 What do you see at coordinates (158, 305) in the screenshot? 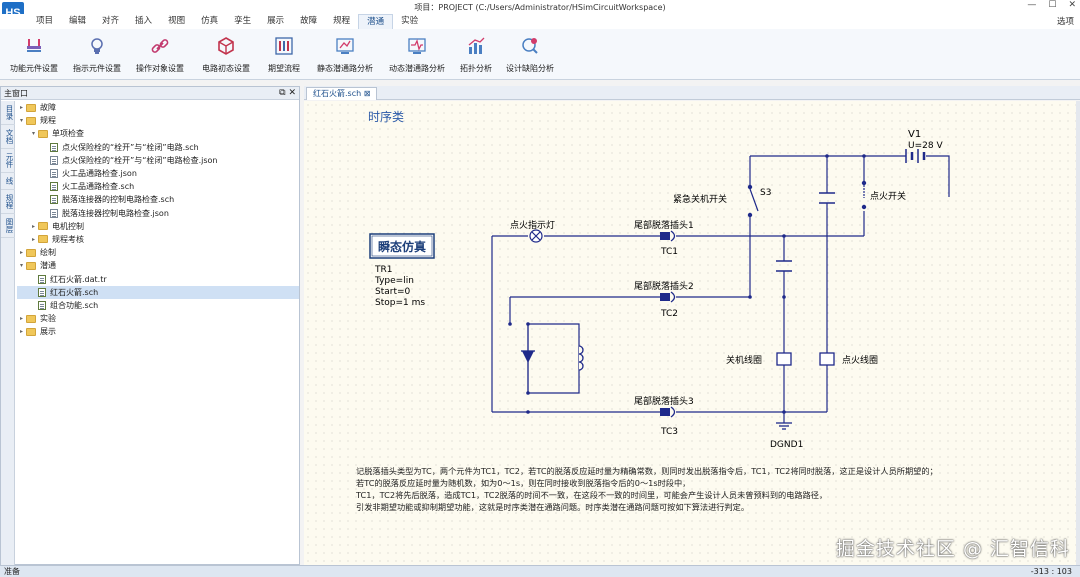
I see `tree-file: 组合功能.sch` at bounding box center [158, 305].